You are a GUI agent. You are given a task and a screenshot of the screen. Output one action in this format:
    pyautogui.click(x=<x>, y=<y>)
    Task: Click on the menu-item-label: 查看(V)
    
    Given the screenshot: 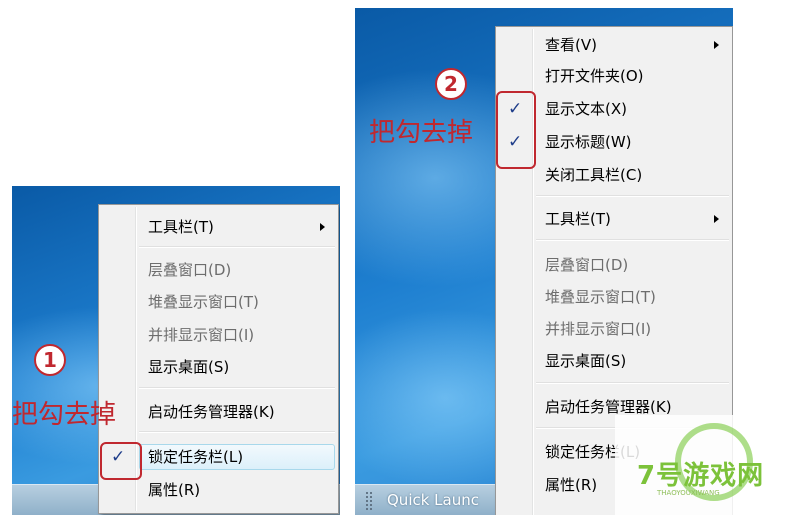 What is the action you would take?
    pyautogui.click(x=571, y=45)
    